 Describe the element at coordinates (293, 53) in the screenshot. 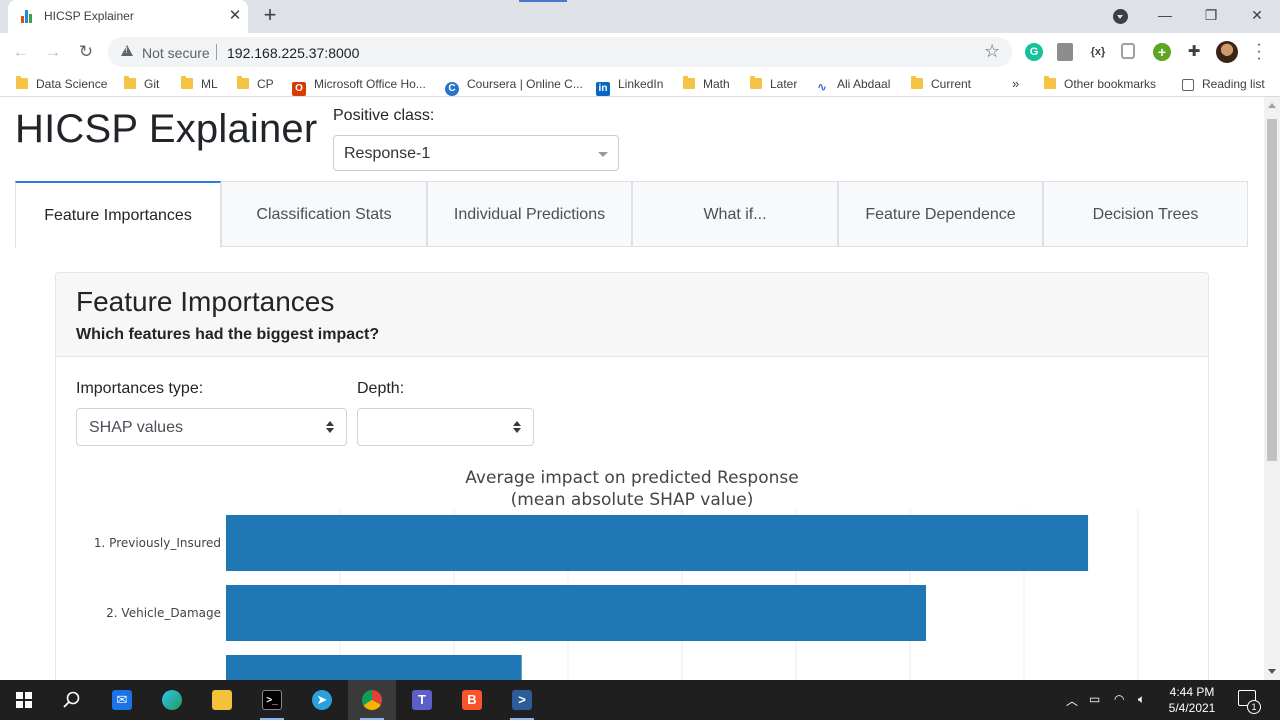

I see `url-text: 192.168.225.37:8000` at that location.